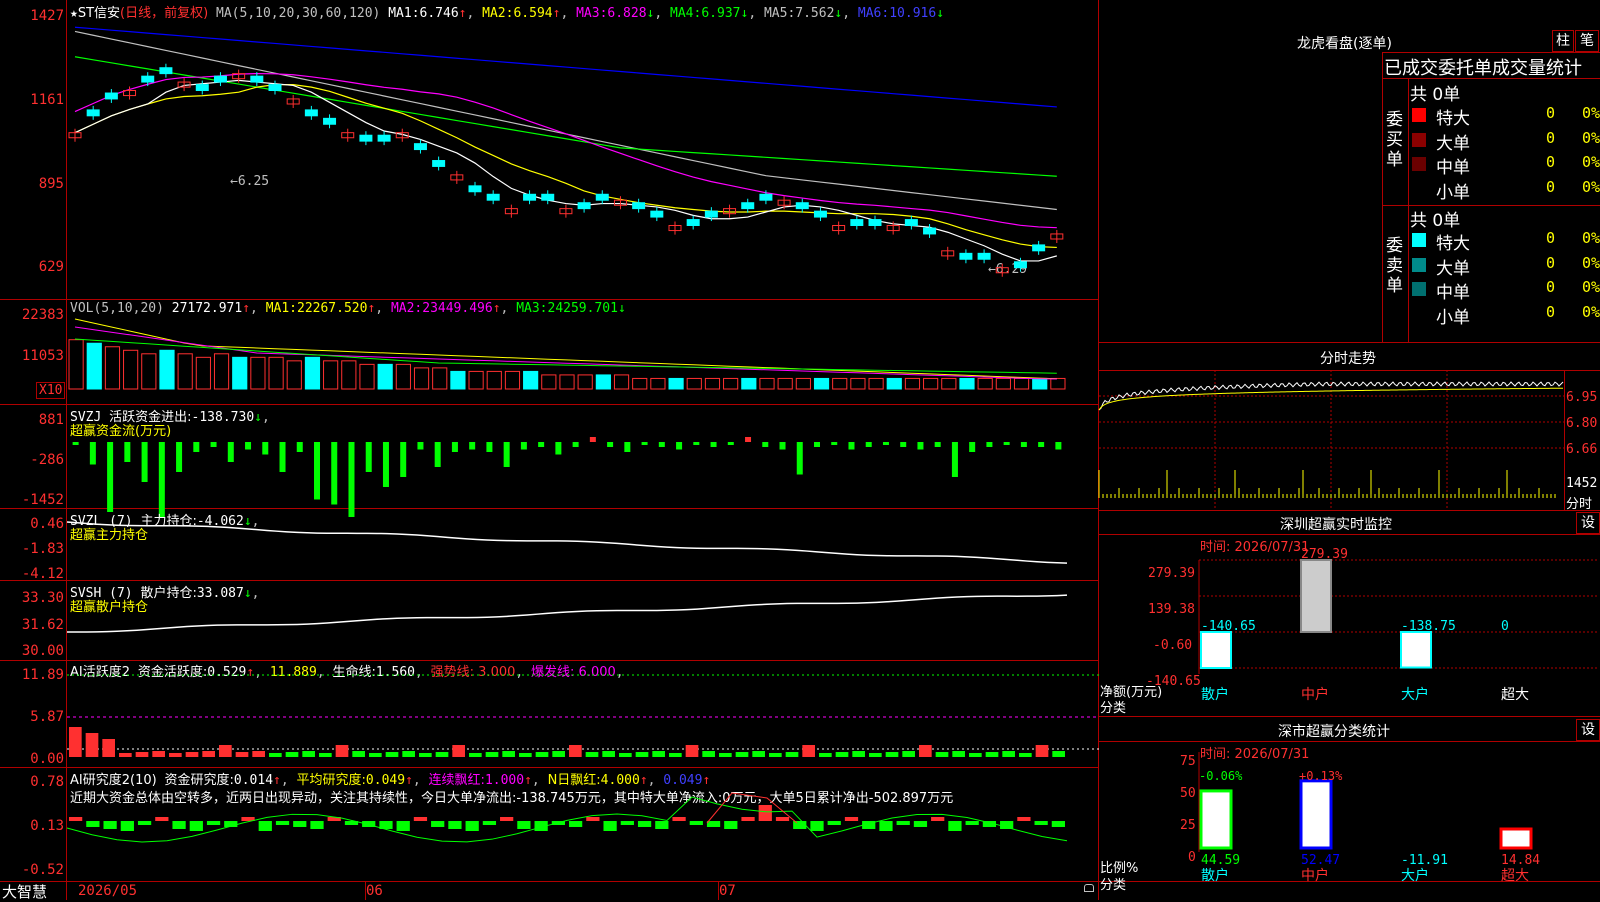 This screenshot has width=1600, height=902. What do you see at coordinates (1563, 41) in the screenshot?
I see `bar-mode-button: 柱` at bounding box center [1563, 41].